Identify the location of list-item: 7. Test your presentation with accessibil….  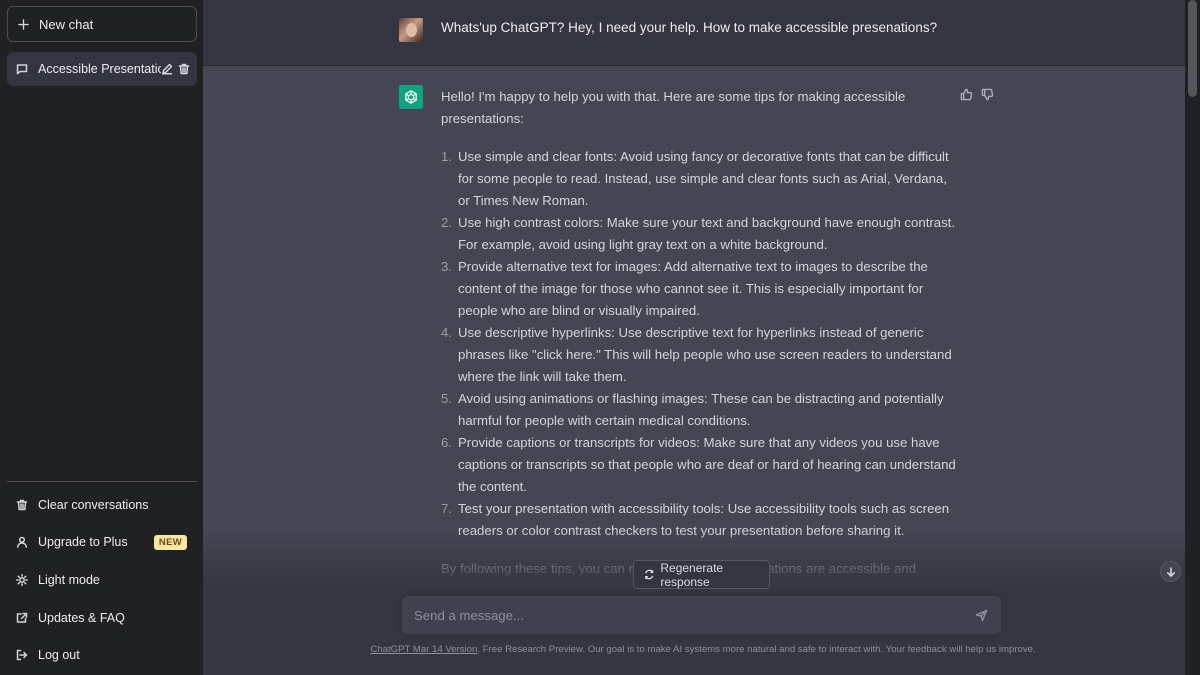
(695, 519).